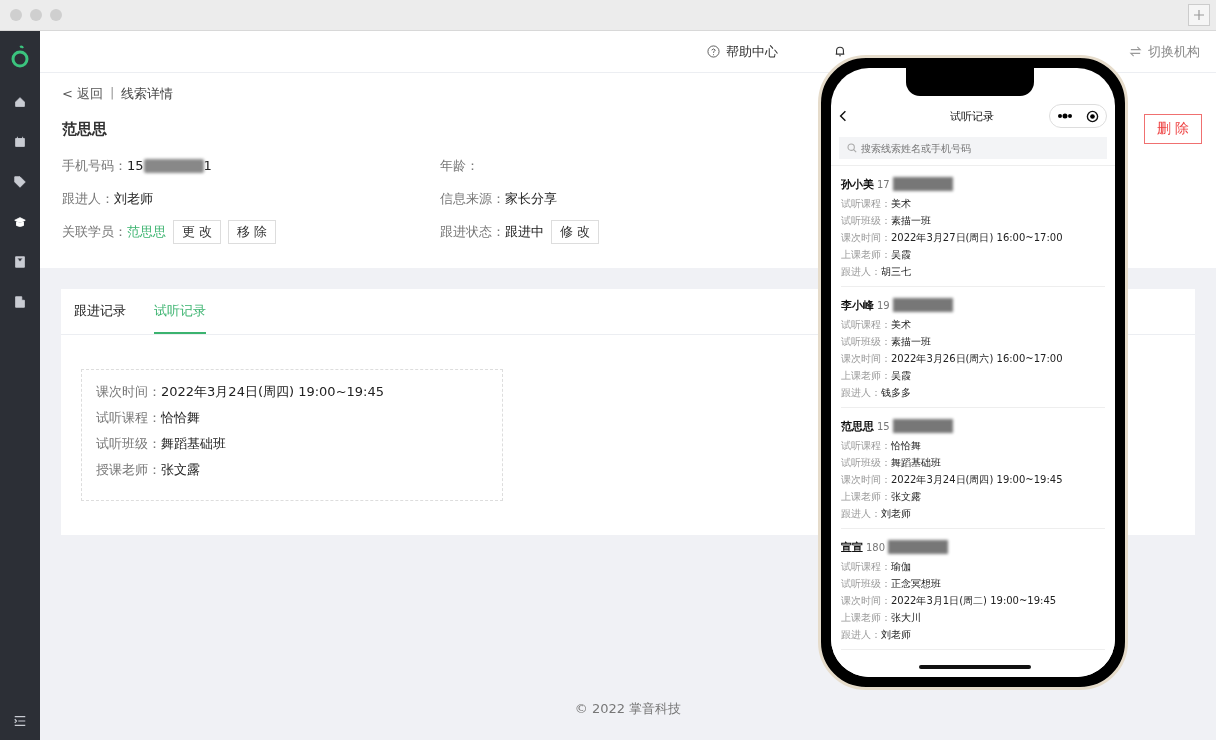 The image size is (1216, 740). Describe the element at coordinates (972, 116) in the screenshot. I see `screen-title: 试听记录` at that location.